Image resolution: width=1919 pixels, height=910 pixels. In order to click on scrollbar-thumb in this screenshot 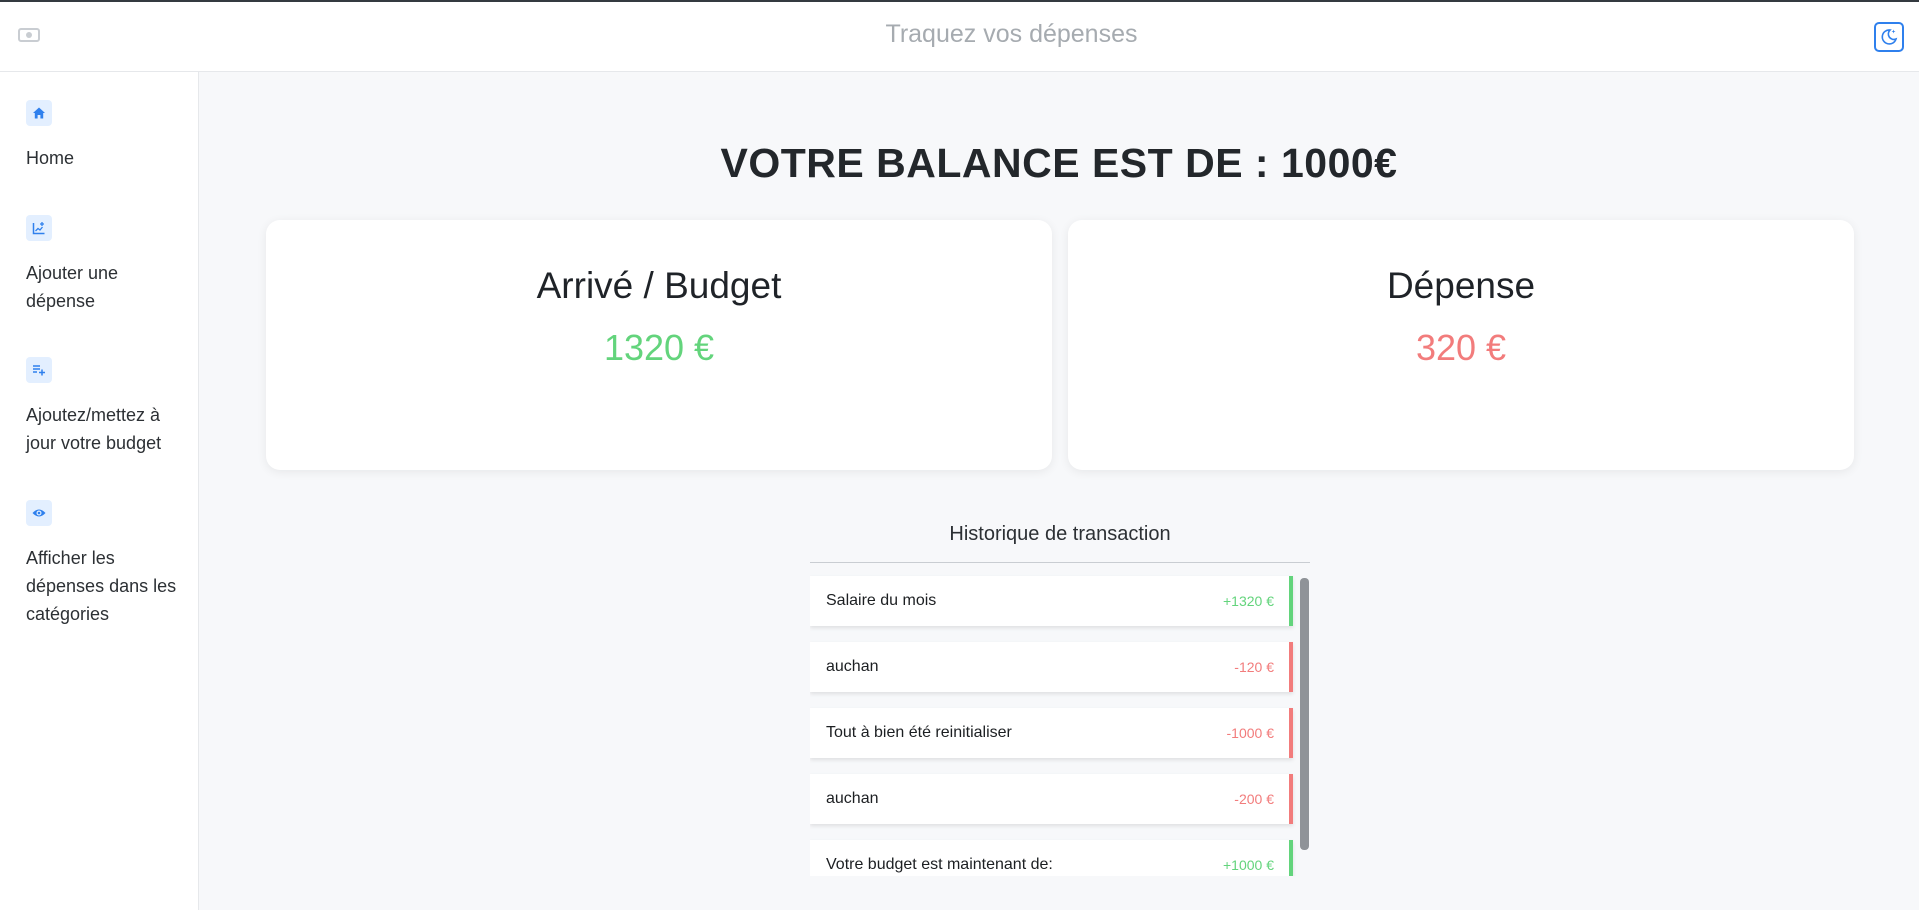, I will do `click(1304, 714)`.